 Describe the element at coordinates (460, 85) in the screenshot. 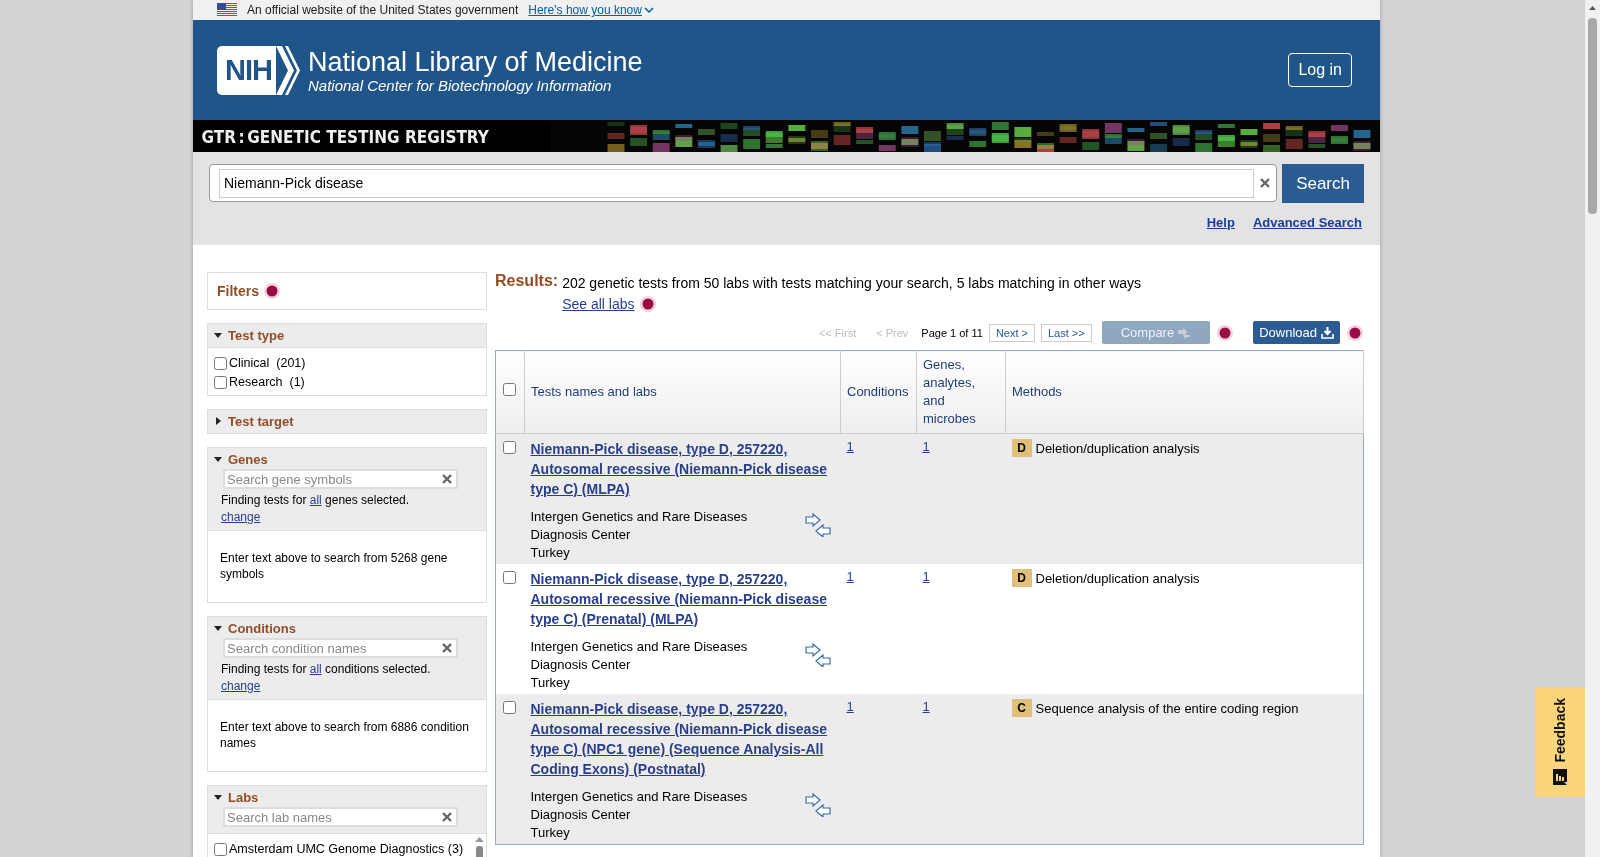

I see `site-subtitle: National Center for Biotechnology Information` at that location.